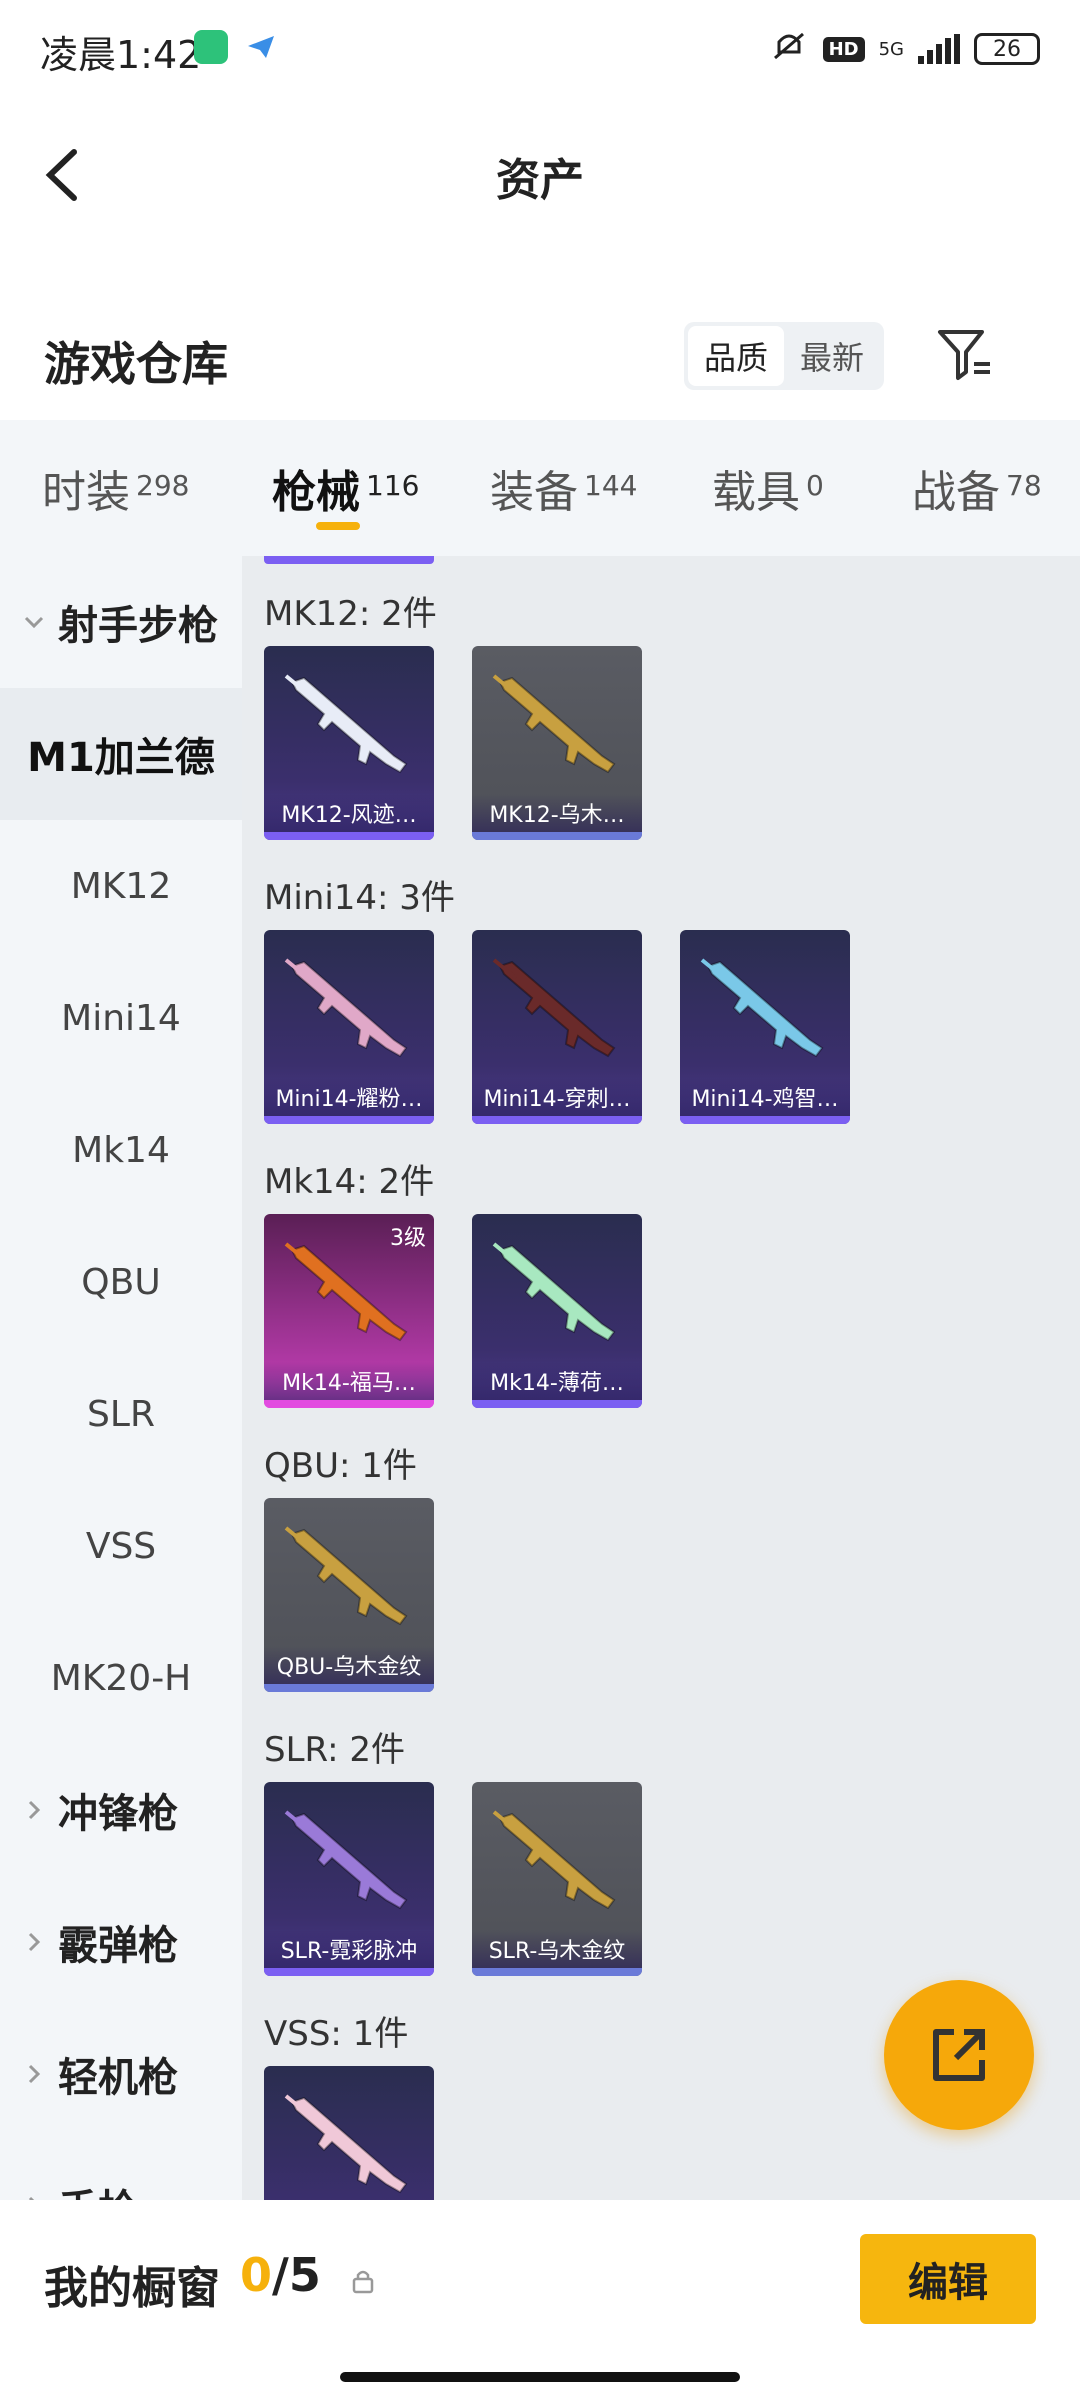 The width and height of the screenshot is (1080, 2400). I want to click on warehouse-title: 游戏仓库, so click(136, 364).